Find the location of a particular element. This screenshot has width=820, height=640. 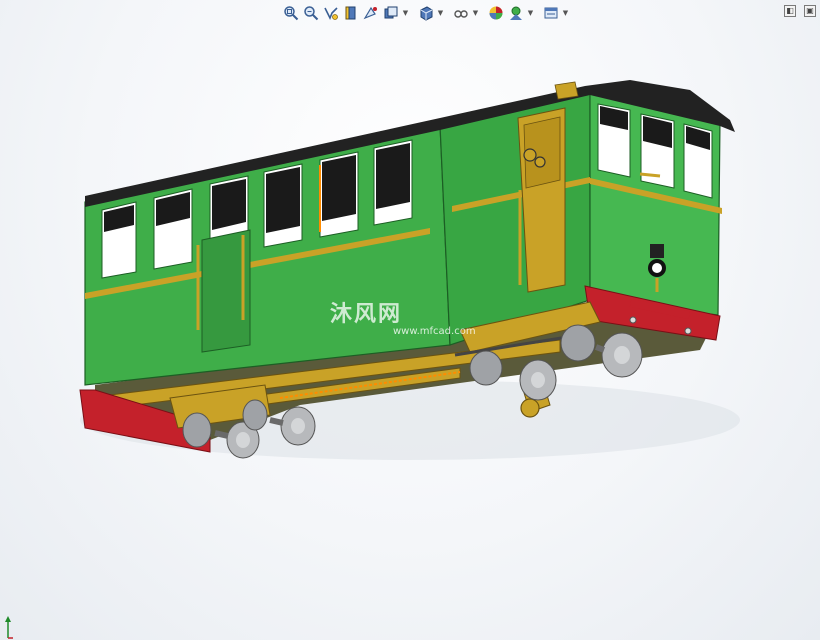

restore-icon: ◧ is located at coordinates (790, 10).